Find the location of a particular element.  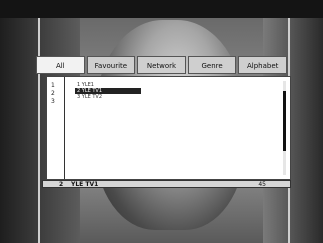

tab-genre: Genre is located at coordinates (212, 65).